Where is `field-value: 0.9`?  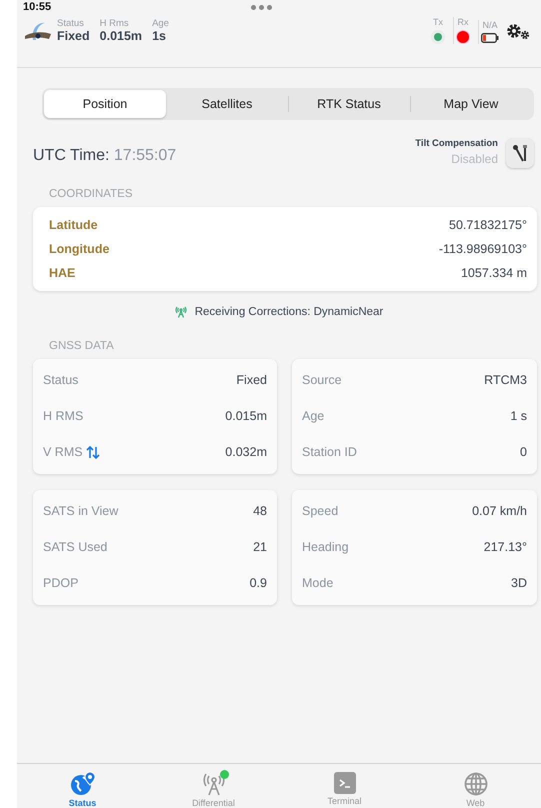 field-value: 0.9 is located at coordinates (258, 583).